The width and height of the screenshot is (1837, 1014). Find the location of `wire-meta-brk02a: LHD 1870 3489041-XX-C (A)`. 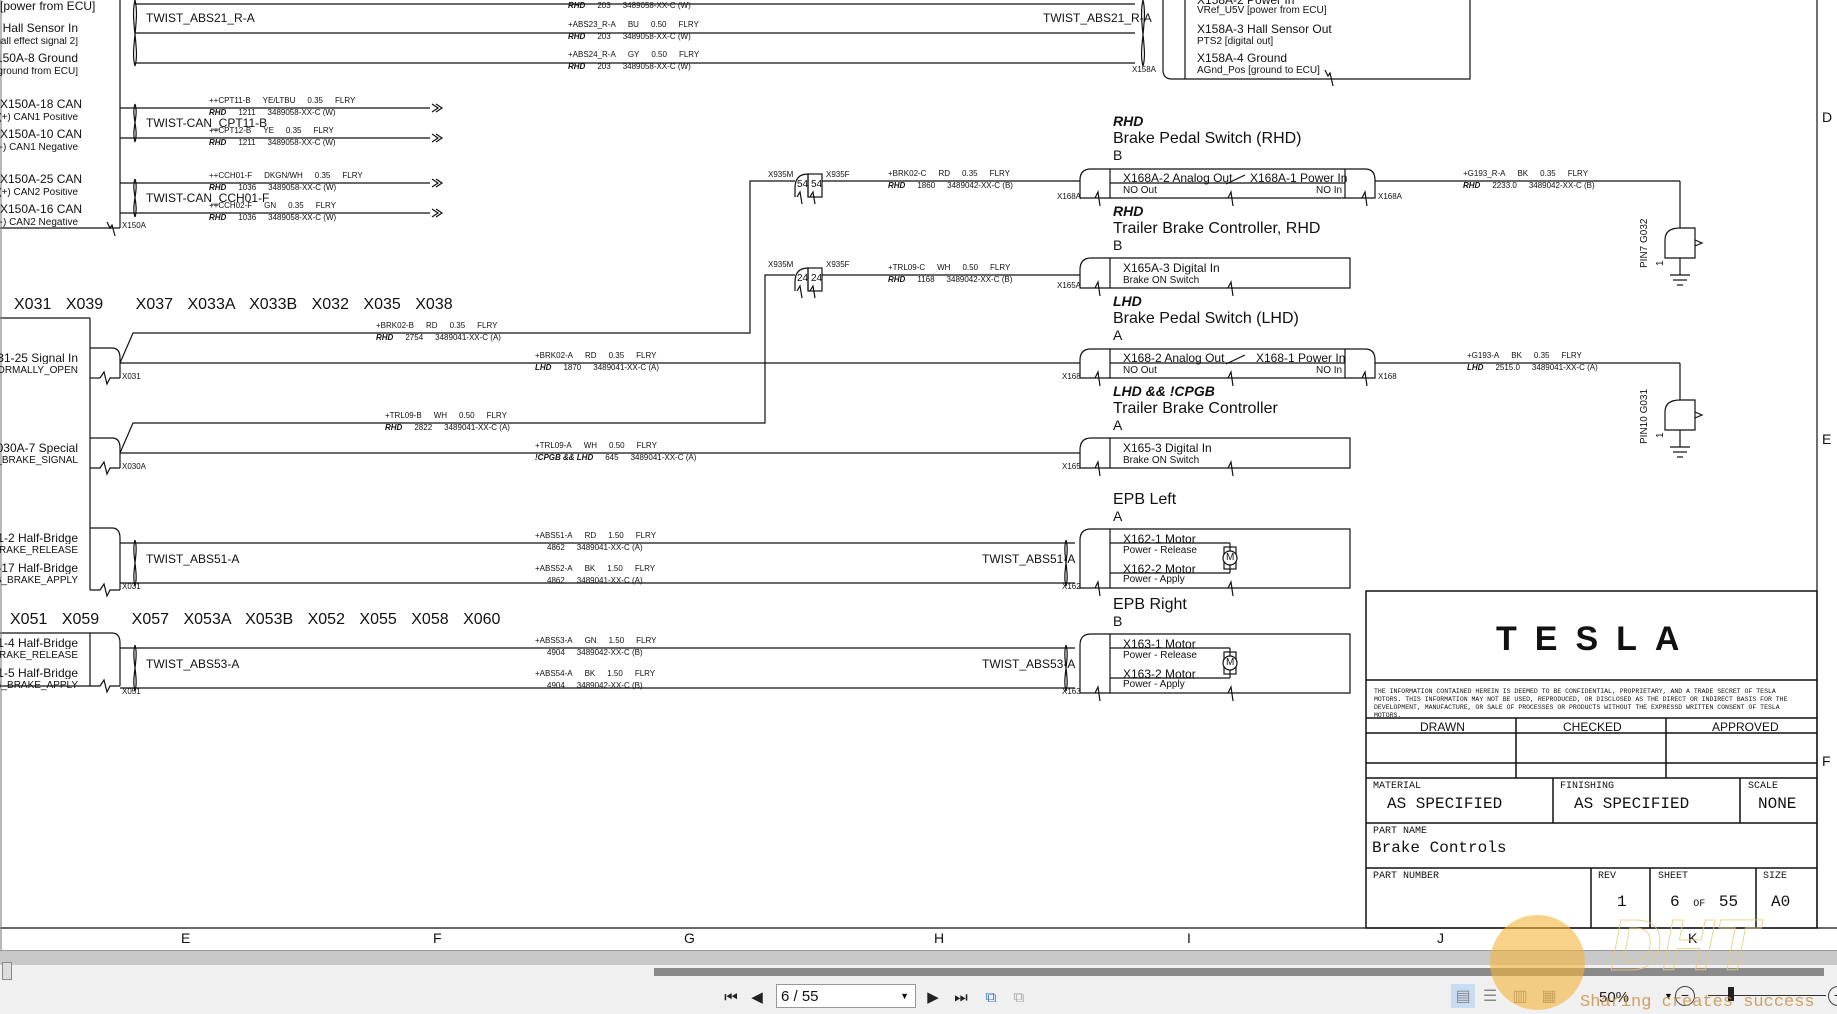

wire-meta-brk02a: LHD 1870 3489041-XX-C (A) is located at coordinates (603, 368).